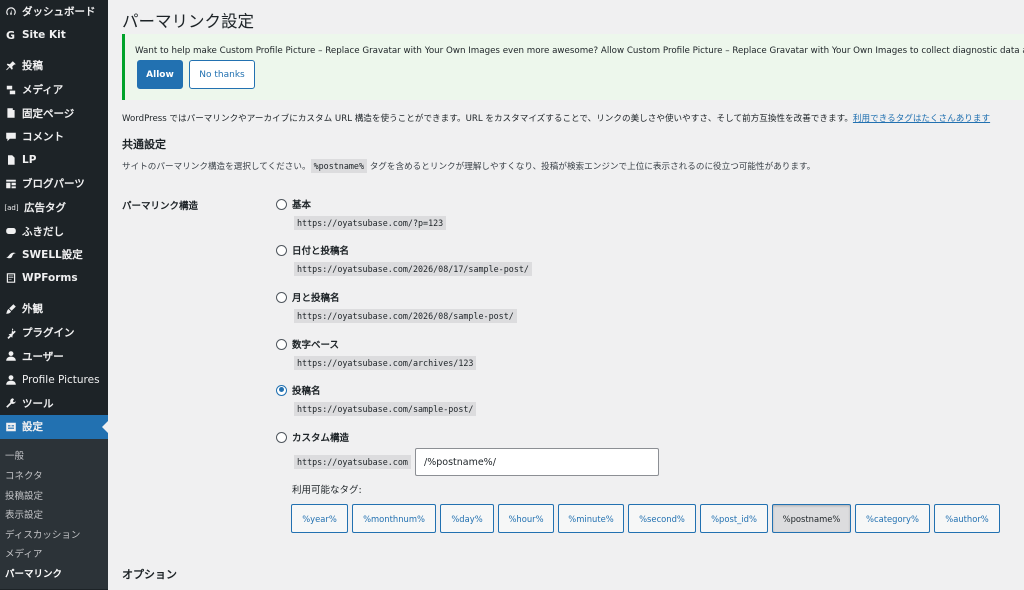 The image size is (1024, 590). I want to click on available-tags-link: 利用できるタグはたくさんあります, so click(921, 119).